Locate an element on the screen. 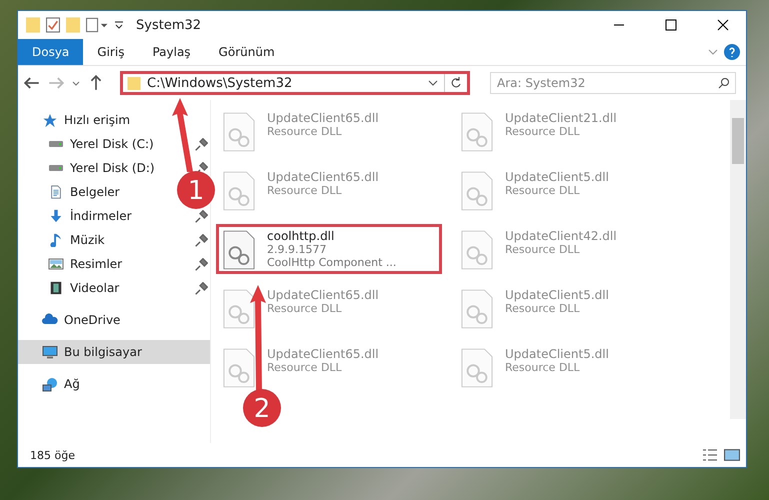  file-name: coolhttp.dll is located at coordinates (301, 236).